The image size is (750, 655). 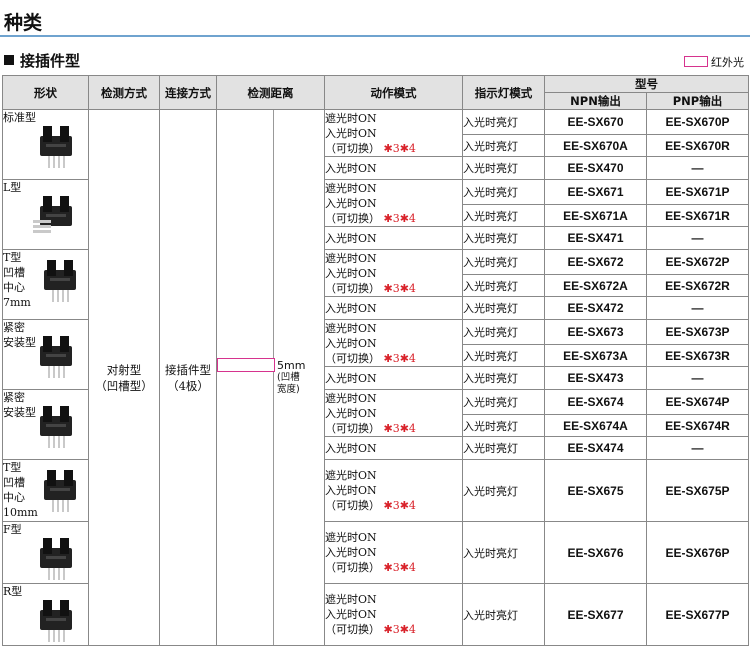 What do you see at coordinates (375, 36) in the screenshot?
I see `title-rule` at bounding box center [375, 36].